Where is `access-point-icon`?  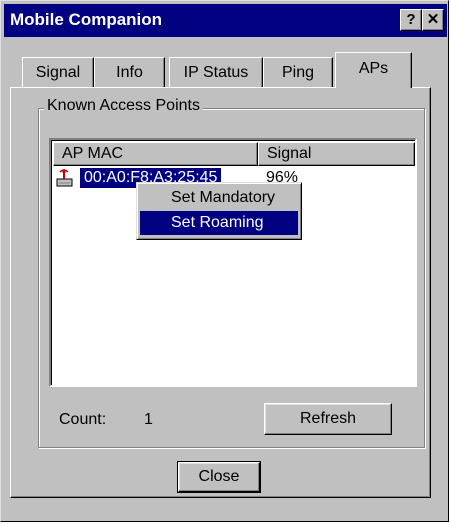 access-point-icon is located at coordinates (65, 178).